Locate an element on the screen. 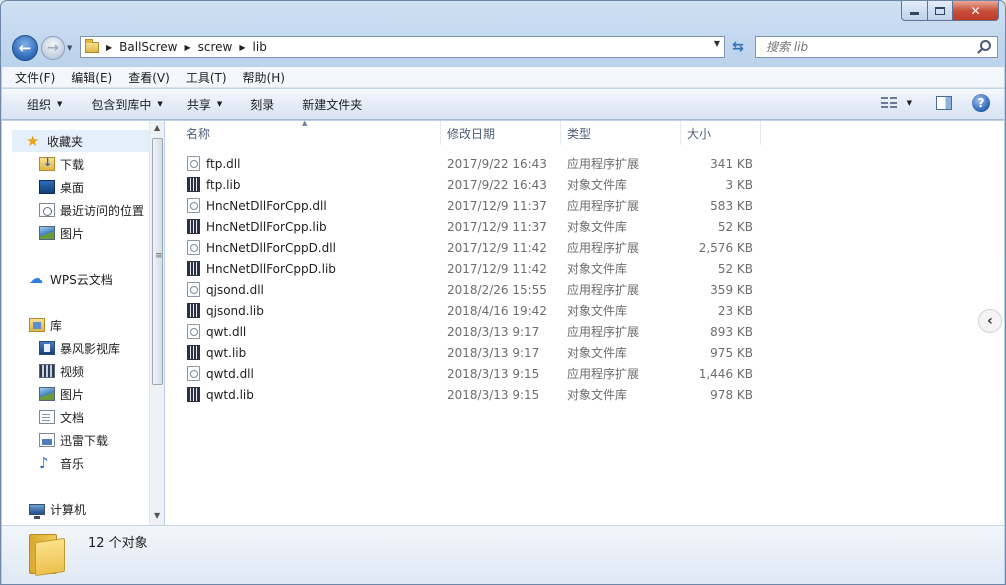 Image resolution: width=1006 pixels, height=585 pixels. file-name-cell: ftp.dll is located at coordinates (213, 163).